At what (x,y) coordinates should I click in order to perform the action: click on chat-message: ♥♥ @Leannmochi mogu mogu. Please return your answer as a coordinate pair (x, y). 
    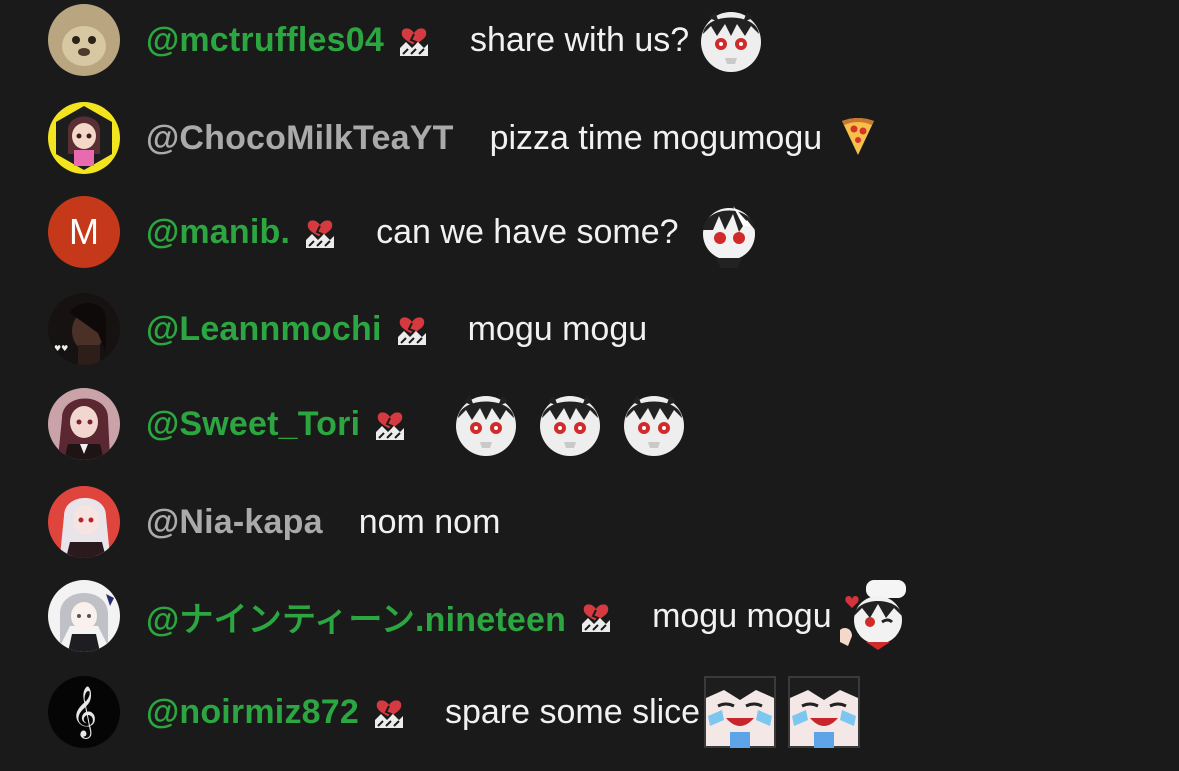
    Looking at the image, I should click on (347, 329).